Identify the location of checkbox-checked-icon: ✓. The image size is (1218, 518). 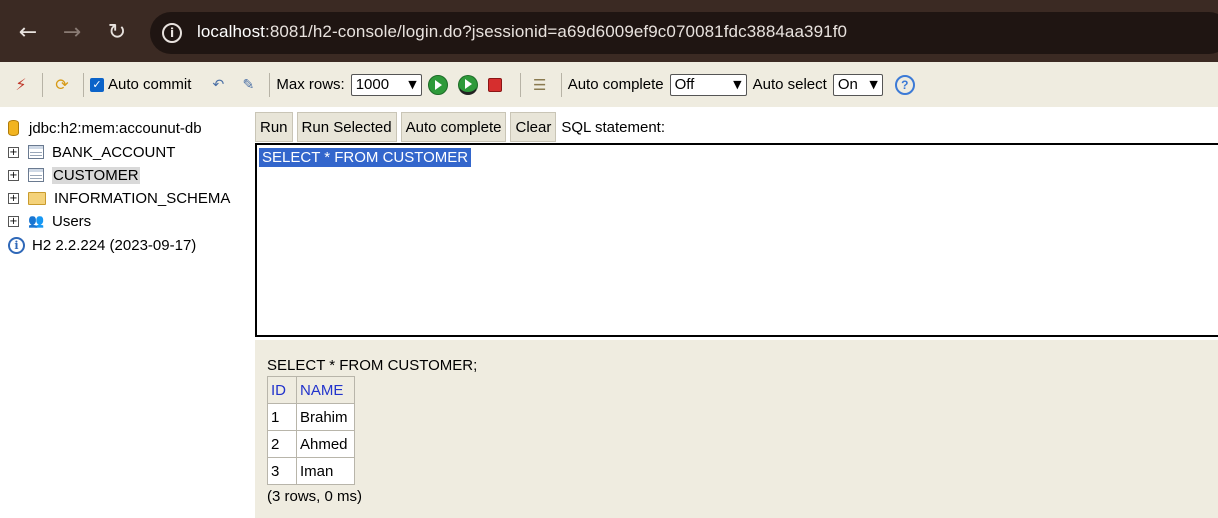
(97, 84).